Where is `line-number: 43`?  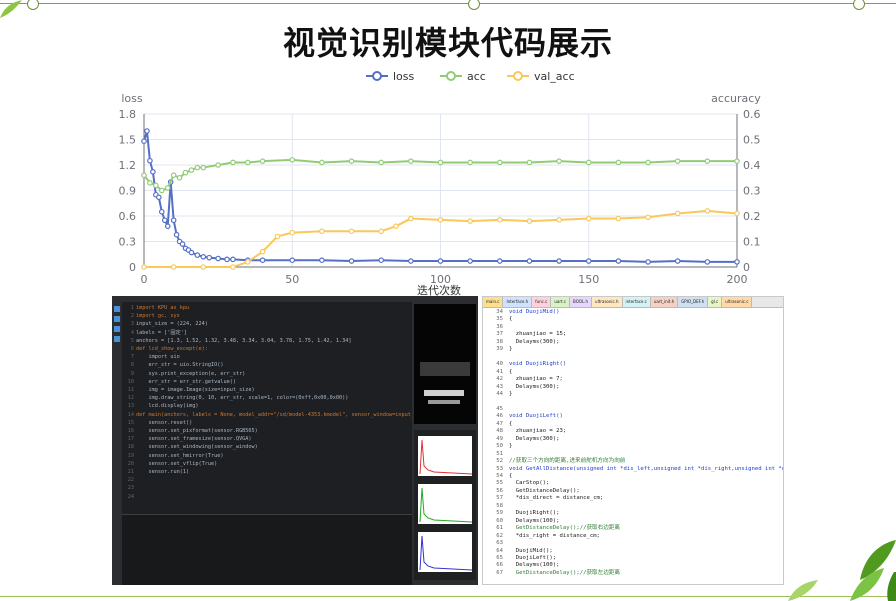 line-number: 43 is located at coordinates (499, 386).